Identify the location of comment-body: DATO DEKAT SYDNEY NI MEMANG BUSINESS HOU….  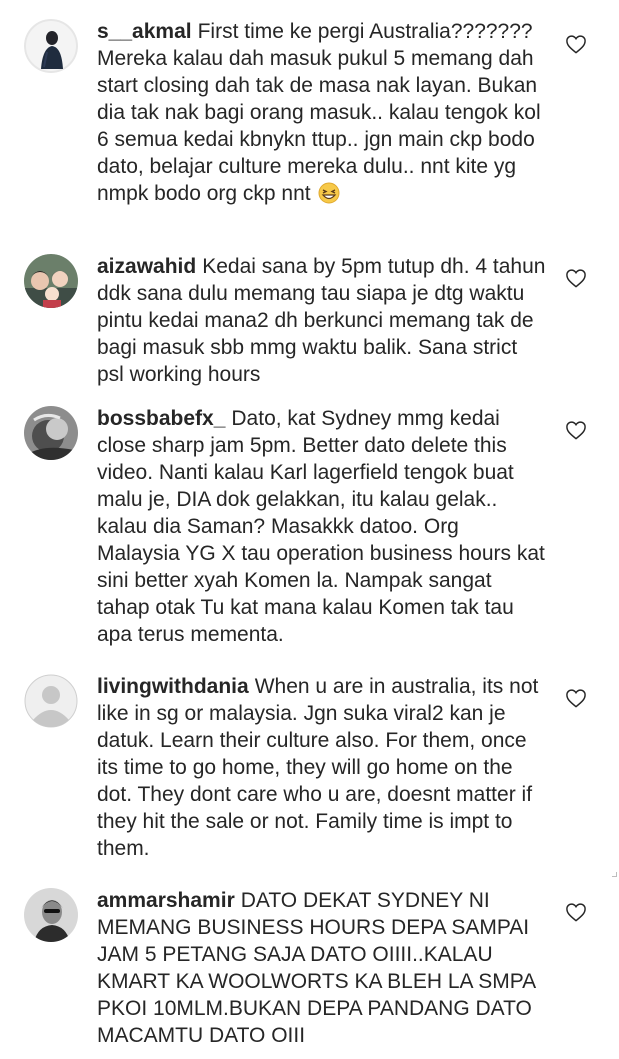
(316, 968).